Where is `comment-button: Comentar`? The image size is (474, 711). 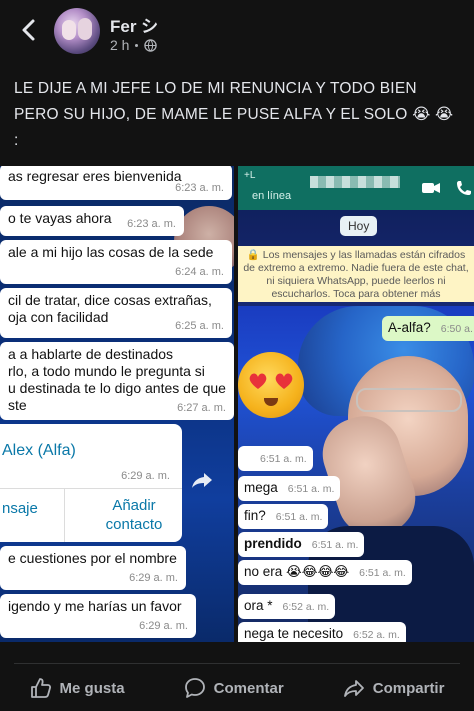 comment-button: Comentar is located at coordinates (234, 688).